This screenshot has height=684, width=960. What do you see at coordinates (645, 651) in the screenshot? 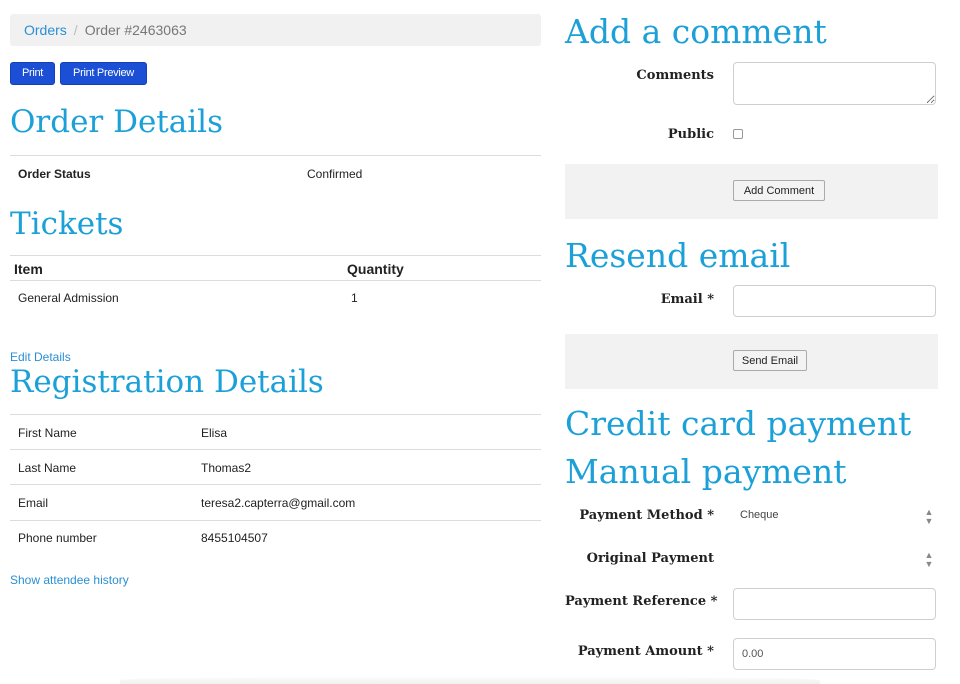
I see `payment-amount-label: Payment Amount *` at bounding box center [645, 651].